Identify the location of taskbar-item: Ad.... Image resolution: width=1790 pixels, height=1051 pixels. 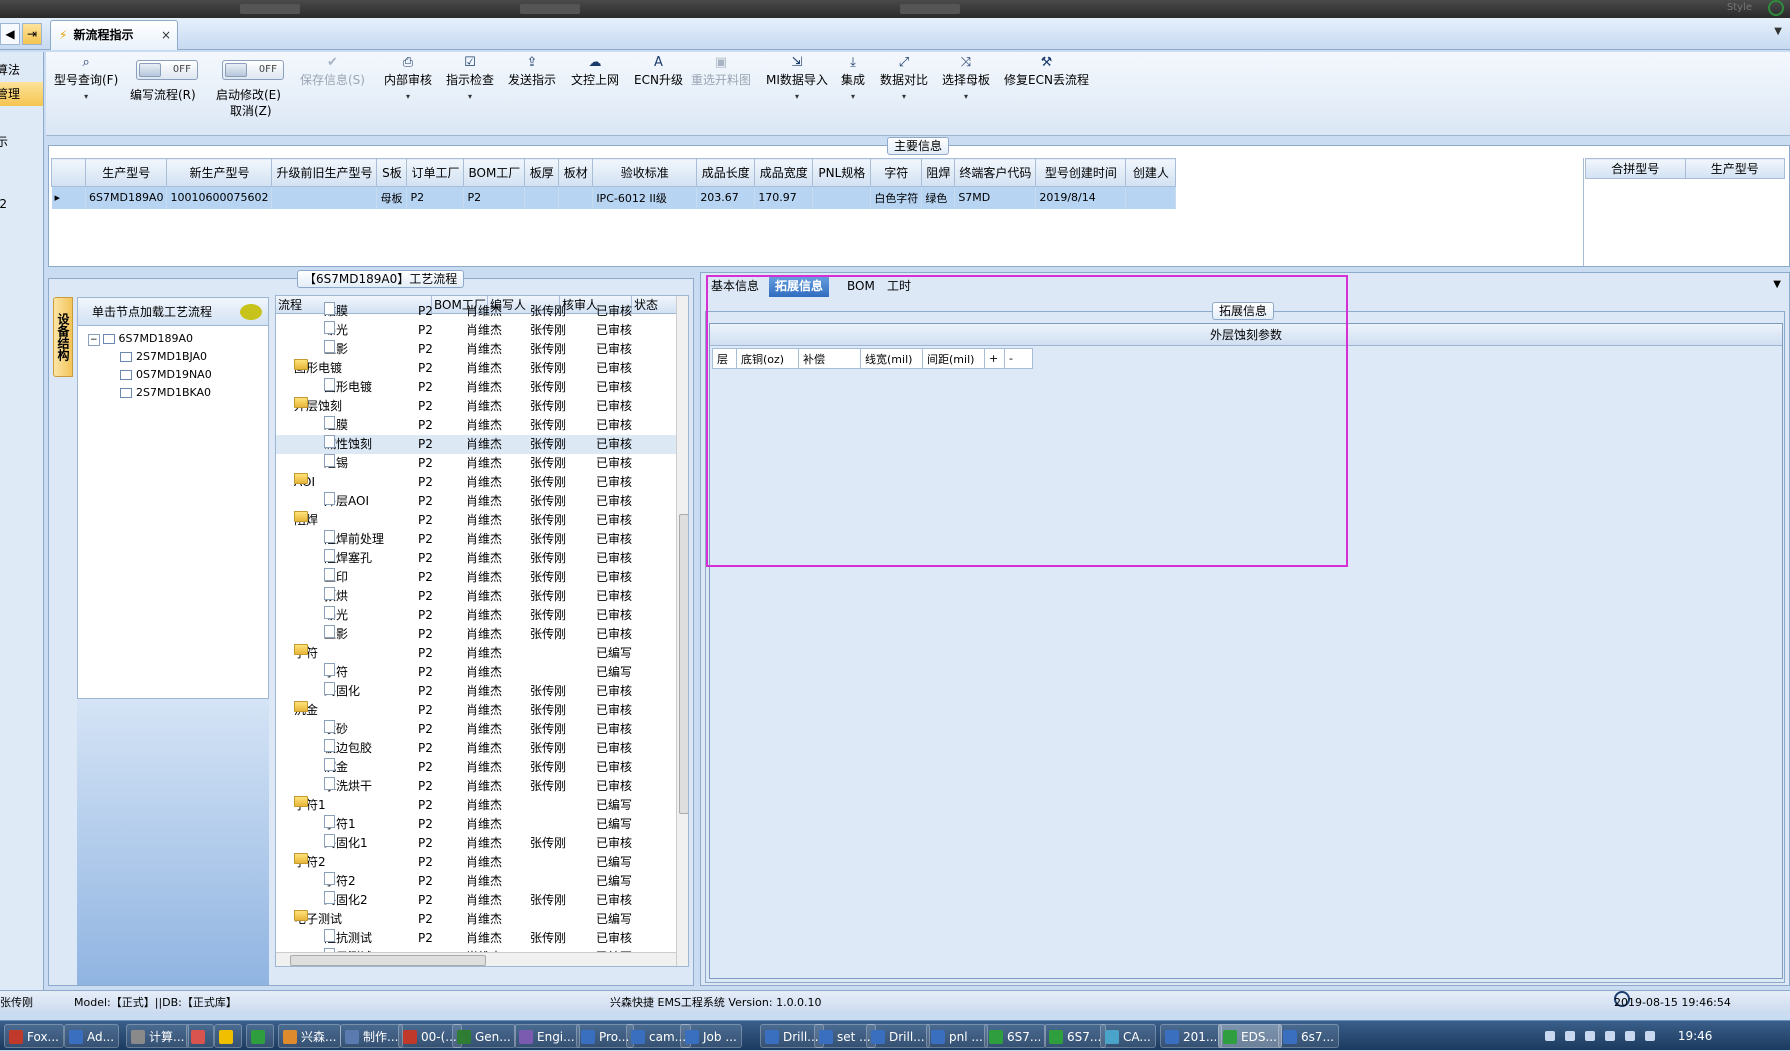
(92, 1036).